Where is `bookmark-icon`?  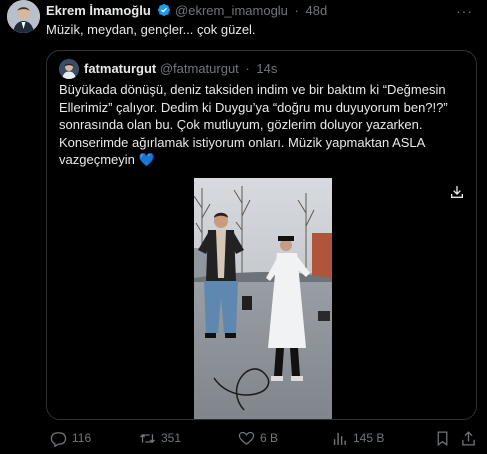 bookmark-icon is located at coordinates (442, 438).